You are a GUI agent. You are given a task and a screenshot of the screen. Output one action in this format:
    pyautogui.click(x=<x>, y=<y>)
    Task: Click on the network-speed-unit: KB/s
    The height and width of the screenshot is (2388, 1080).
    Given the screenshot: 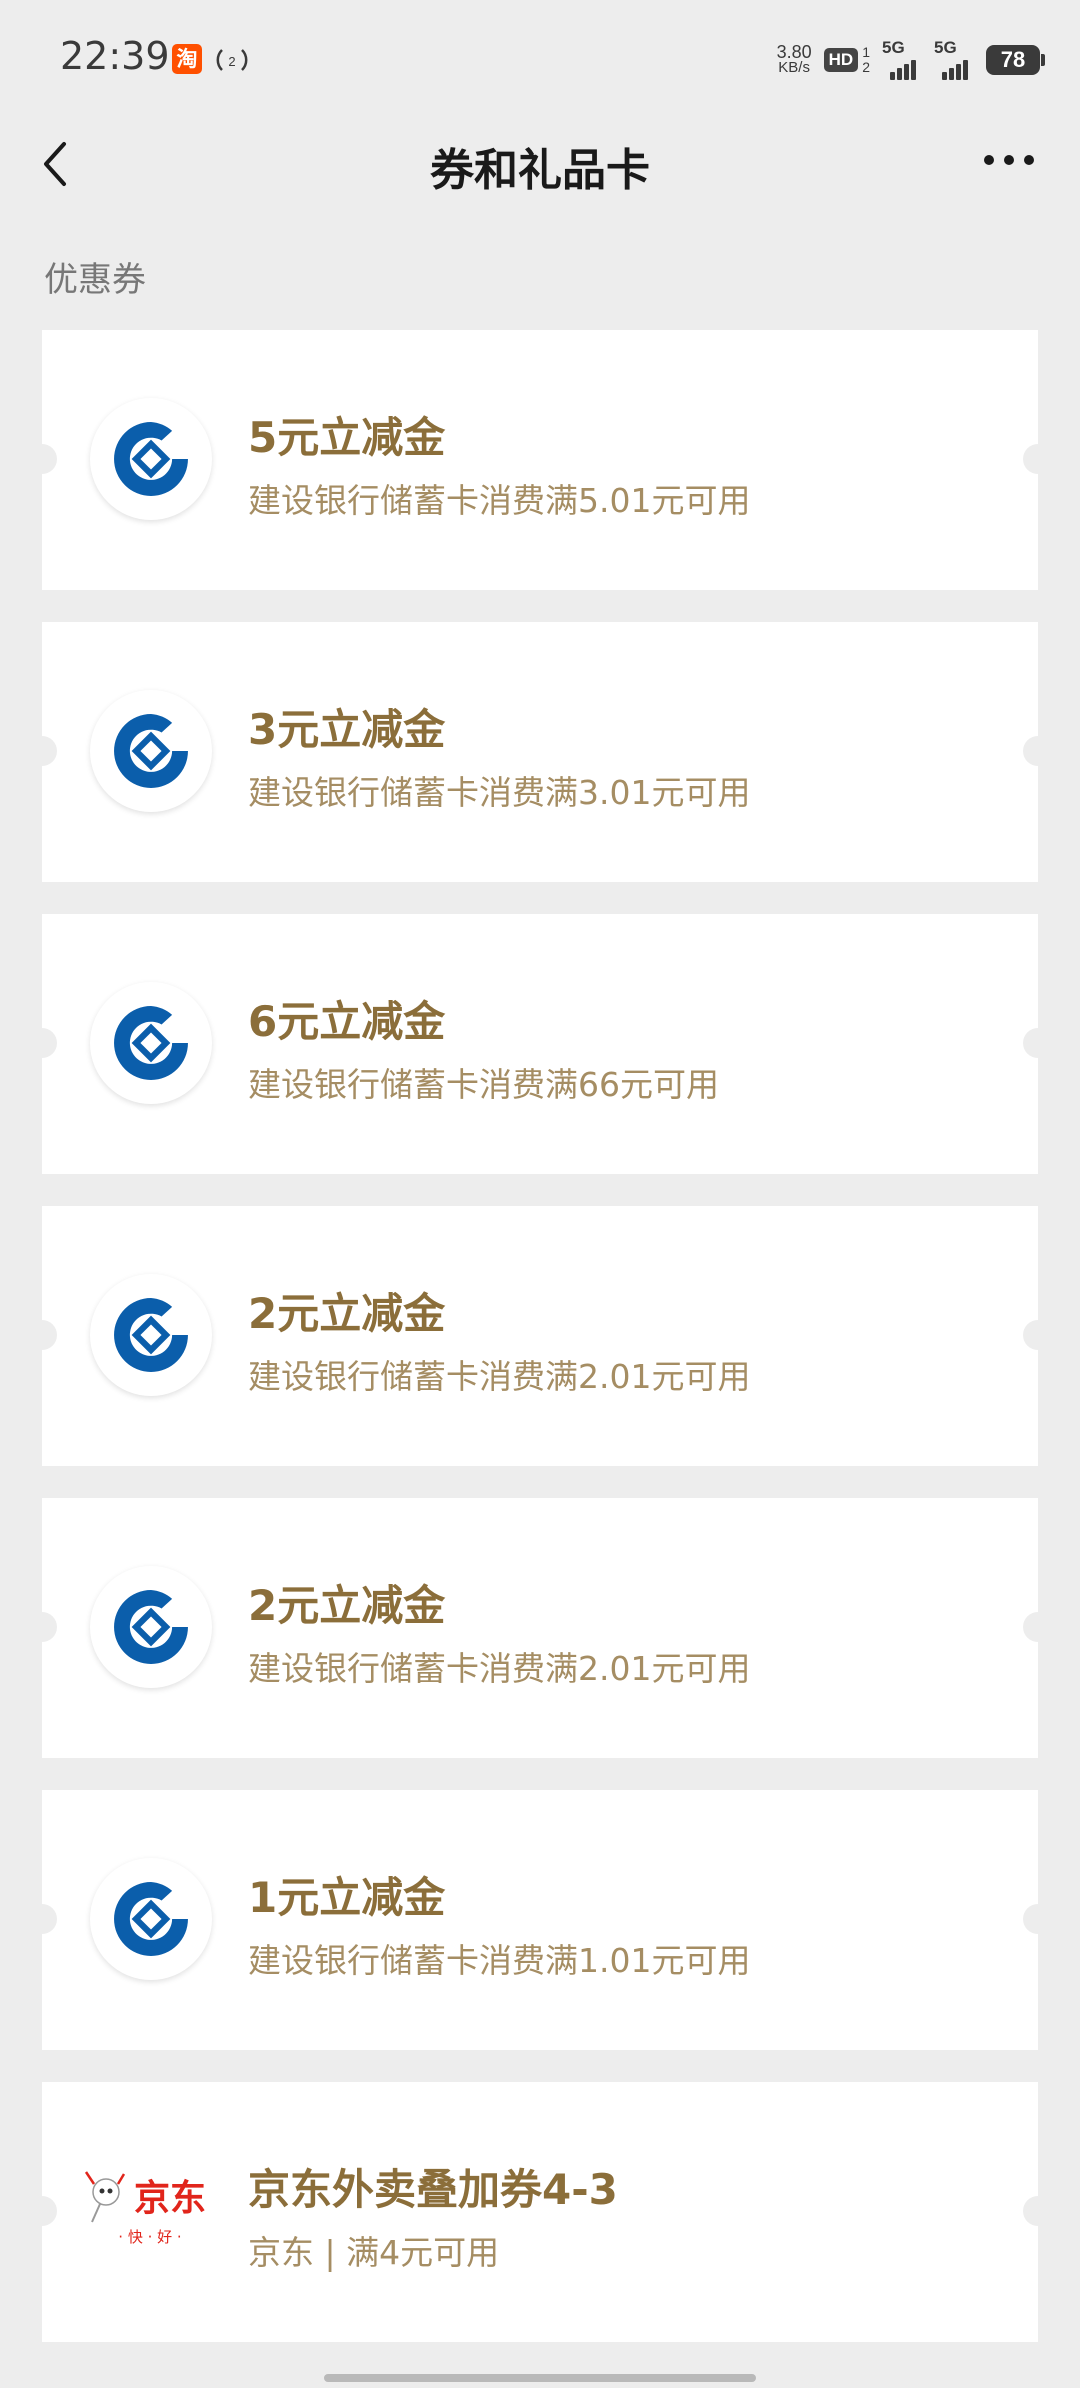 What is the action you would take?
    pyautogui.click(x=794, y=67)
    